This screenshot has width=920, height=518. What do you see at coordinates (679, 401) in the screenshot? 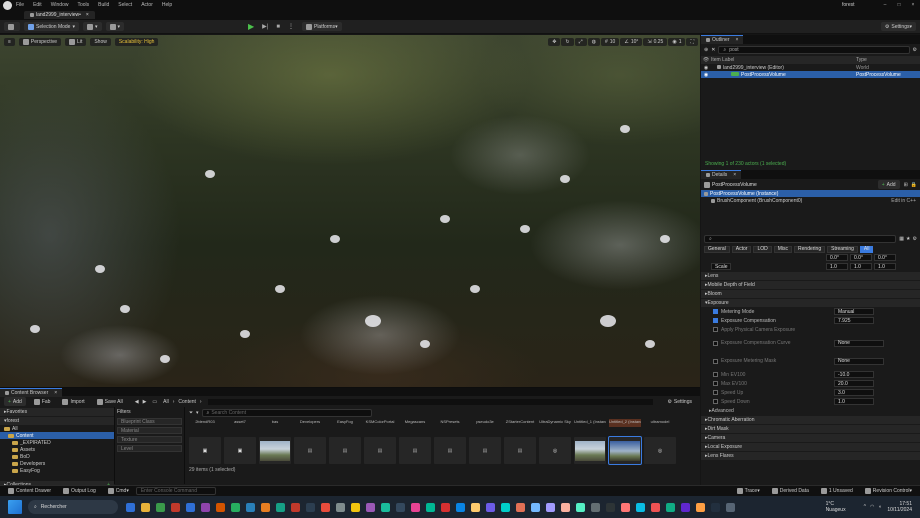
I see `content-settings-button: ⚙ Settings` at bounding box center [679, 401].